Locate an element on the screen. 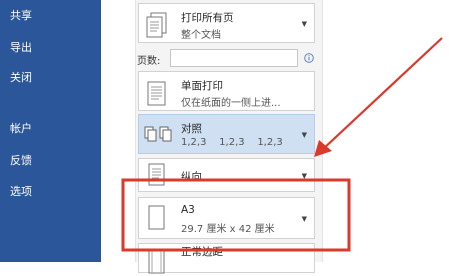 The width and height of the screenshot is (449, 276). margins-icon is located at coordinates (156, 261).